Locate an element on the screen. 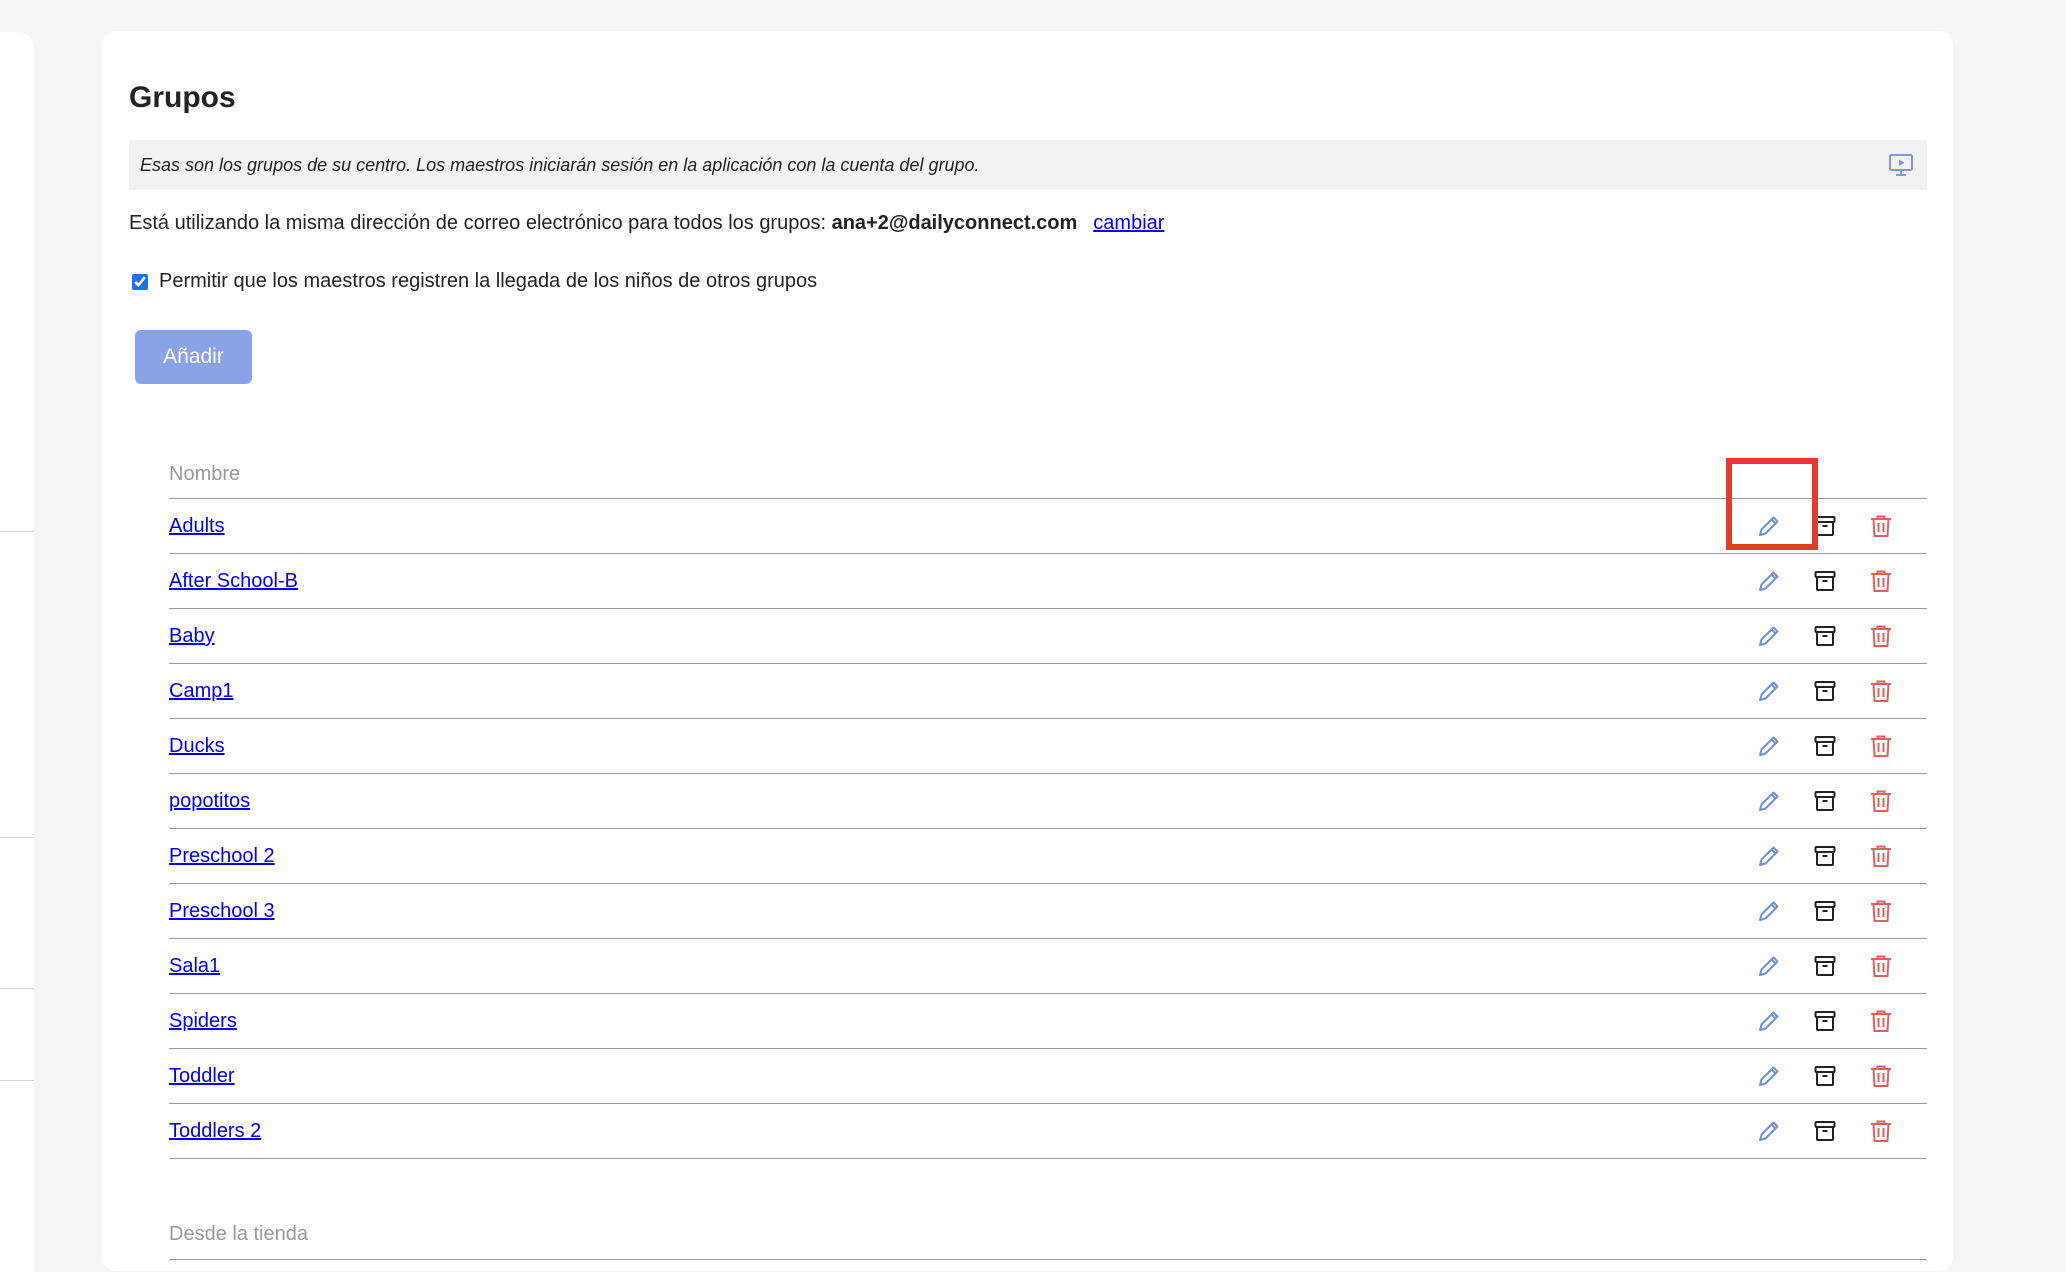 The height and width of the screenshot is (1272, 2066). group-name-link: Camp1 is located at coordinates (201, 691).